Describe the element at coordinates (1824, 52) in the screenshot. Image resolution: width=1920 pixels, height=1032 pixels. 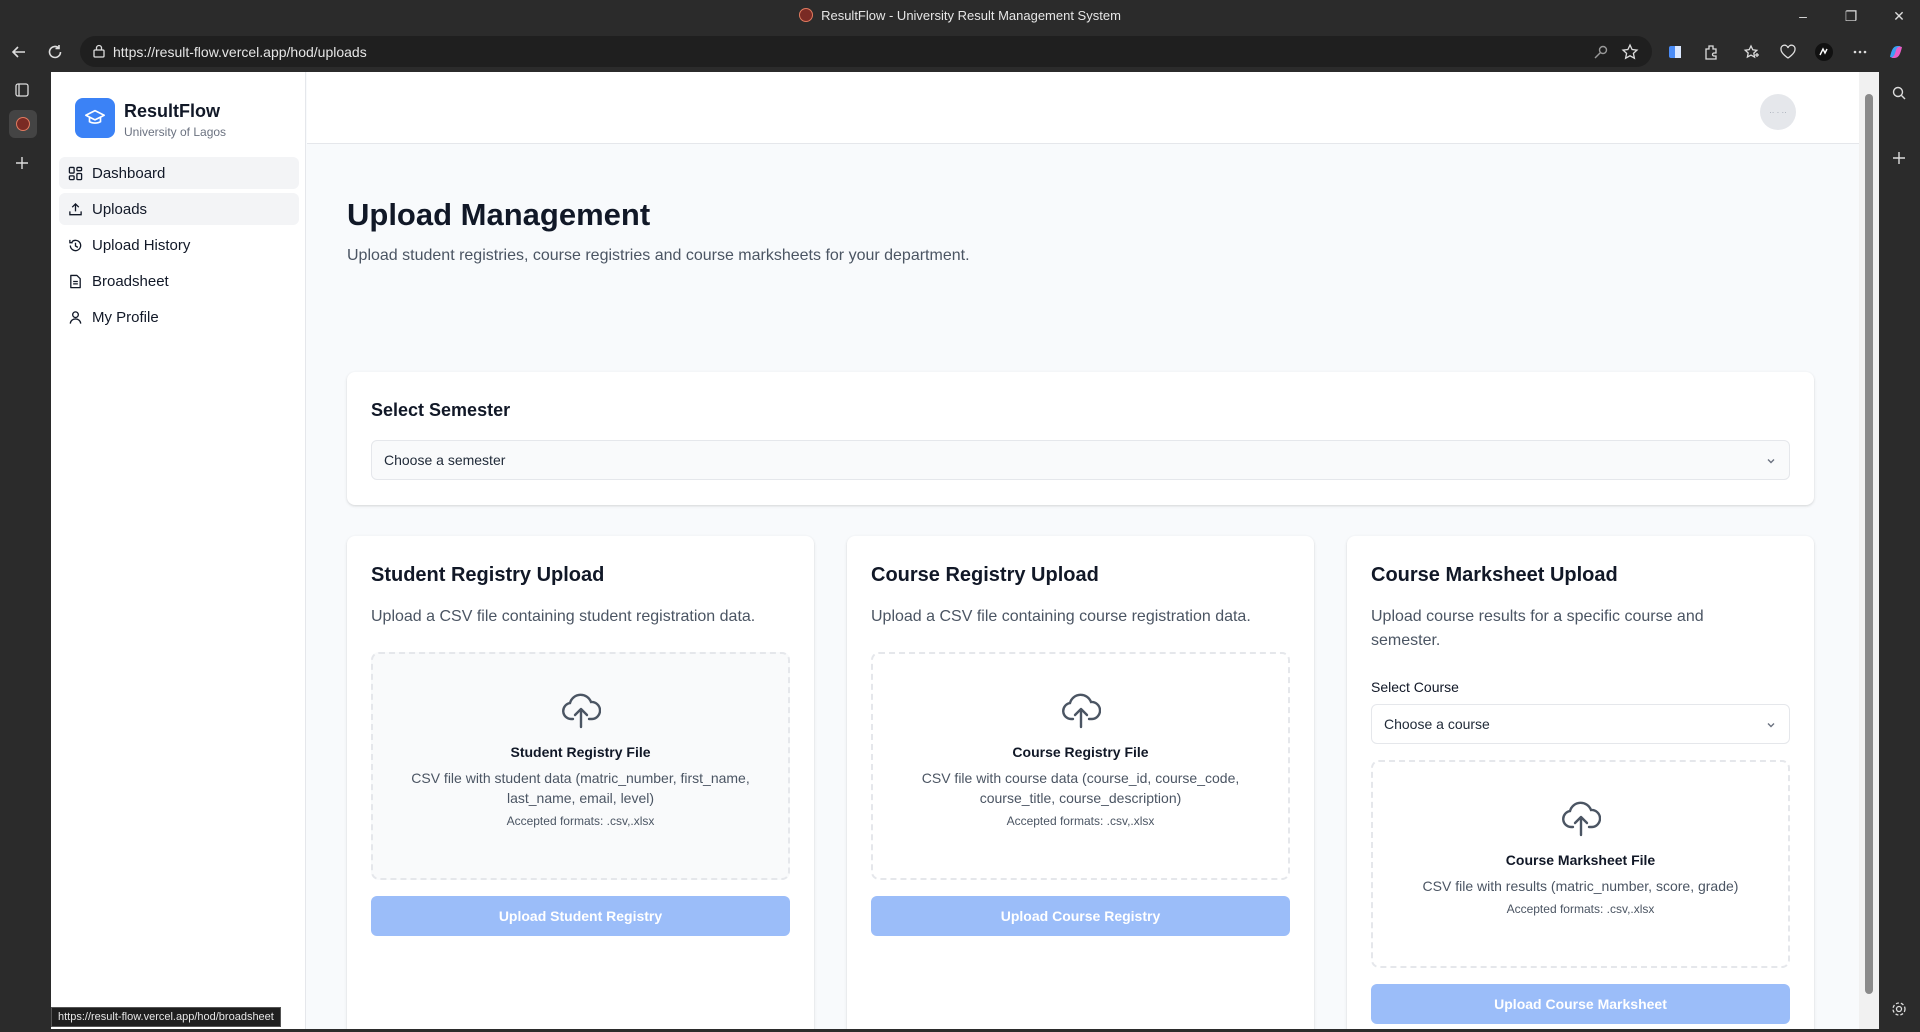
I see `profile-extension-icon` at that location.